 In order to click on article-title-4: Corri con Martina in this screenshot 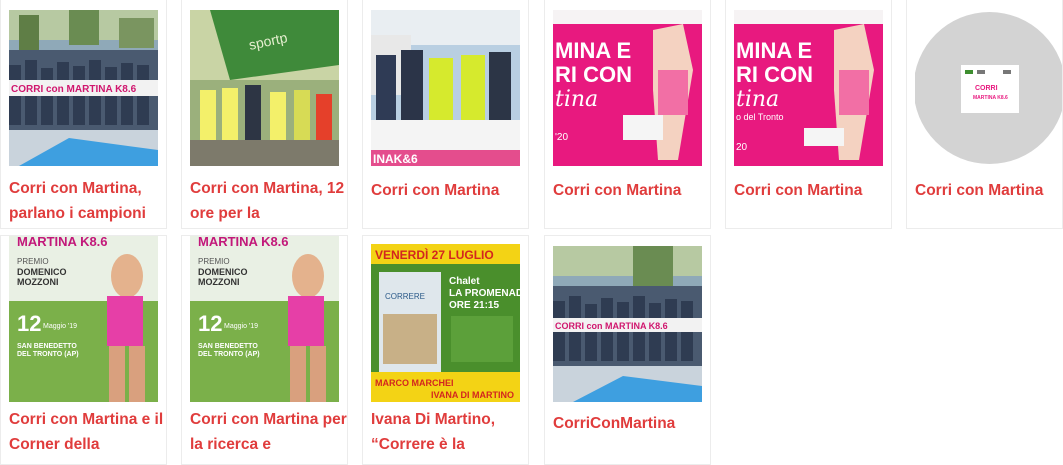, I will do `click(631, 190)`.